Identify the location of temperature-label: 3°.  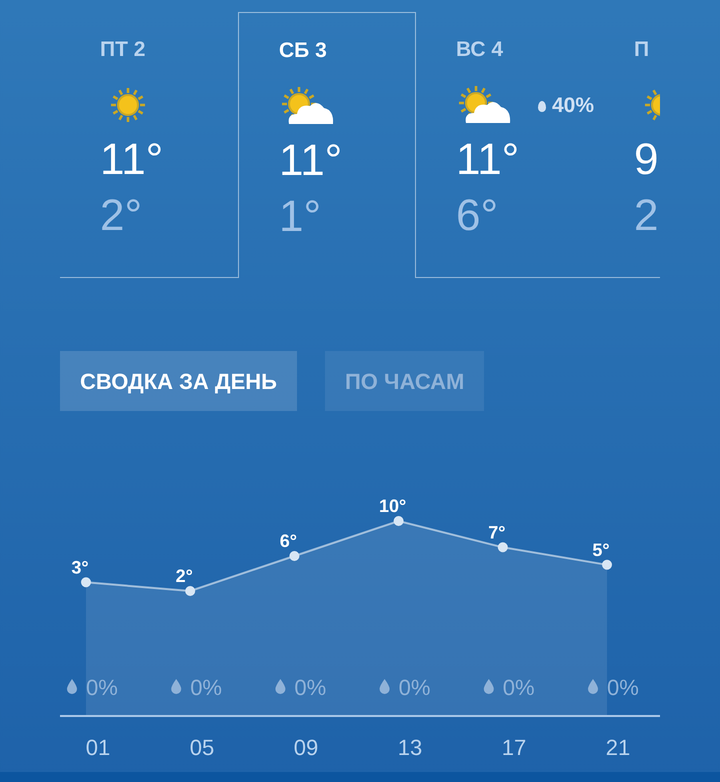
(80, 567).